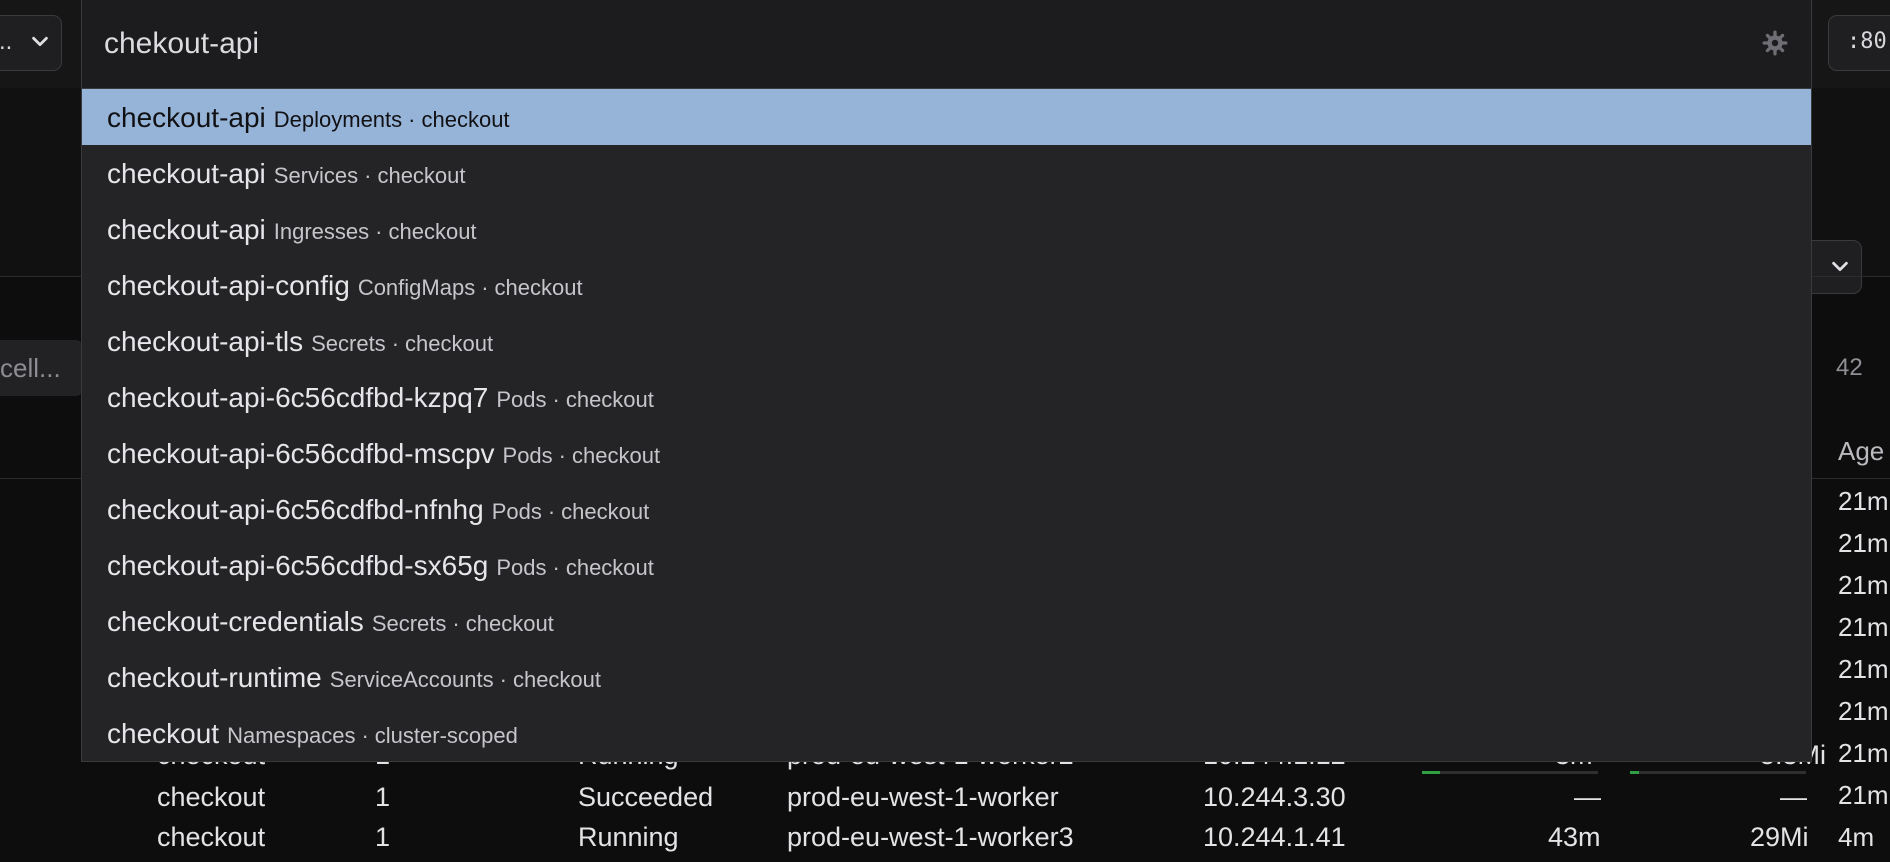 This screenshot has width=1890, height=862. Describe the element at coordinates (904, 44) in the screenshot. I see `search-input` at that location.